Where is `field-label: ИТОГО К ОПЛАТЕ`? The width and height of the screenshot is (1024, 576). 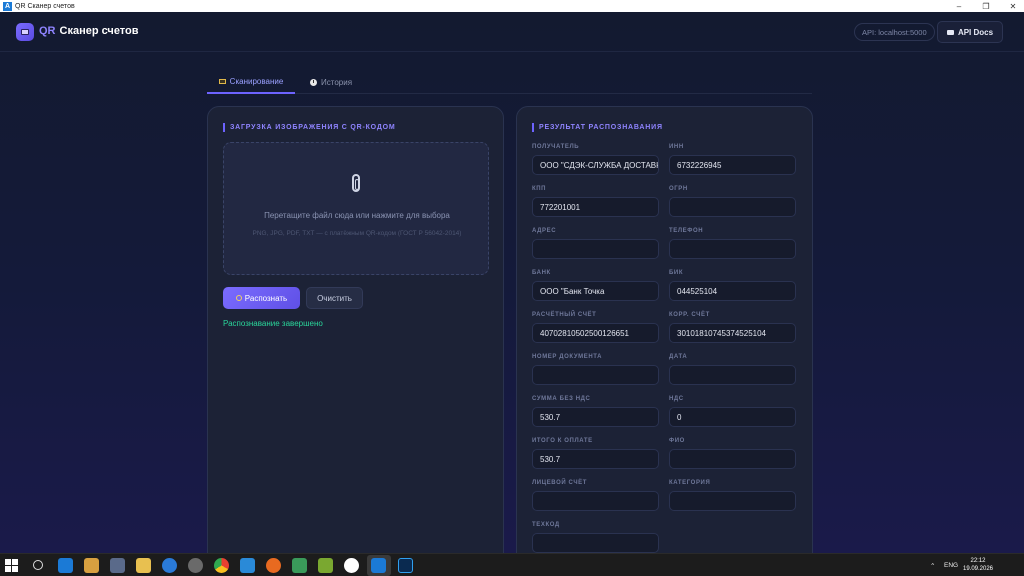
field-label: ИТОГО К ОПЛАТЕ is located at coordinates (562, 441).